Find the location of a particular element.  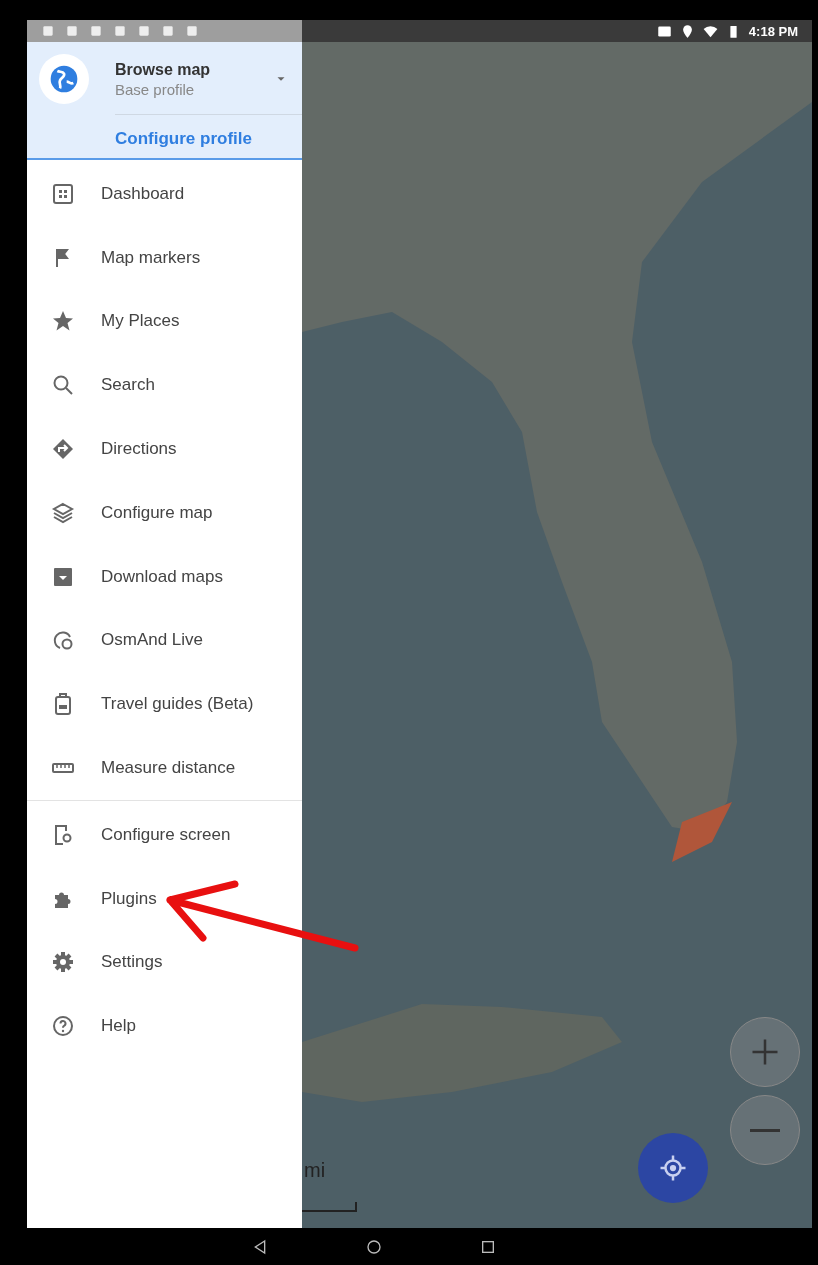

crosshair-icon is located at coordinates (673, 1168).